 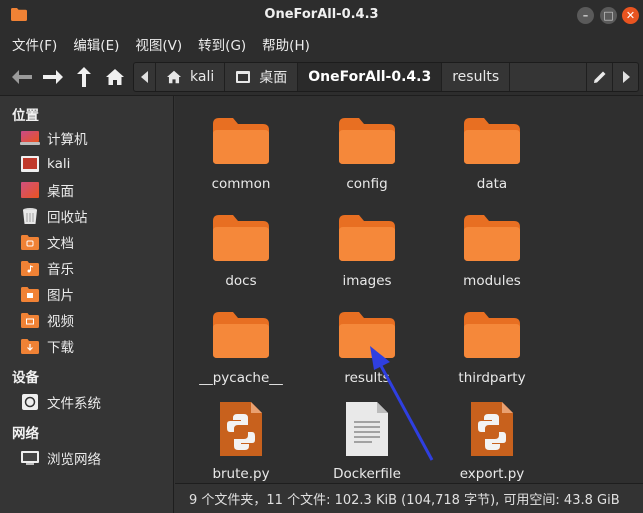 I want to click on home-folder-icon, so click(x=30, y=164).